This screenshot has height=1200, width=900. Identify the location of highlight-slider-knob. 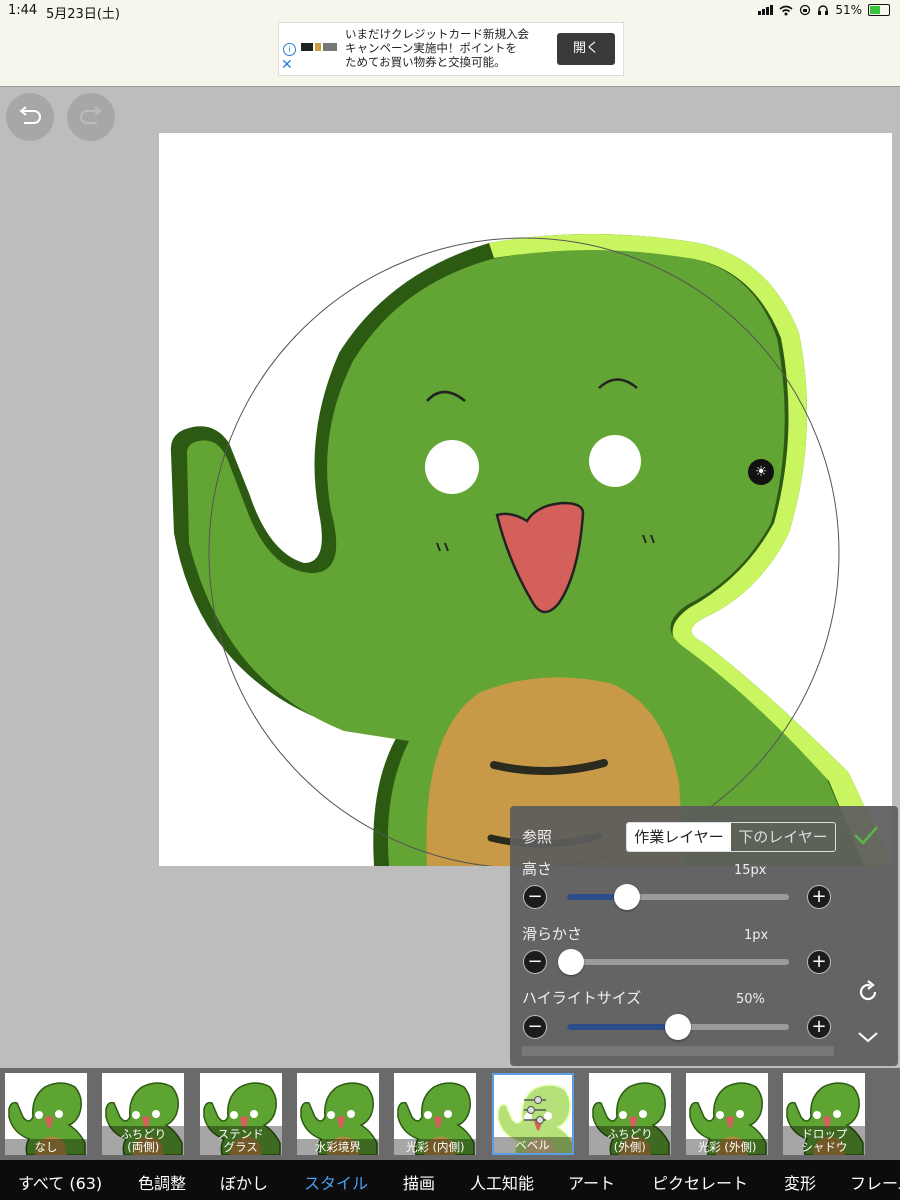
(678, 1027).